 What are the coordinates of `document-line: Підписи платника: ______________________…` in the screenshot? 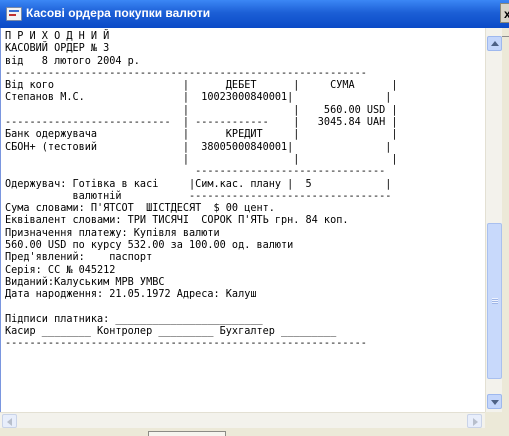 It's located at (134, 319).